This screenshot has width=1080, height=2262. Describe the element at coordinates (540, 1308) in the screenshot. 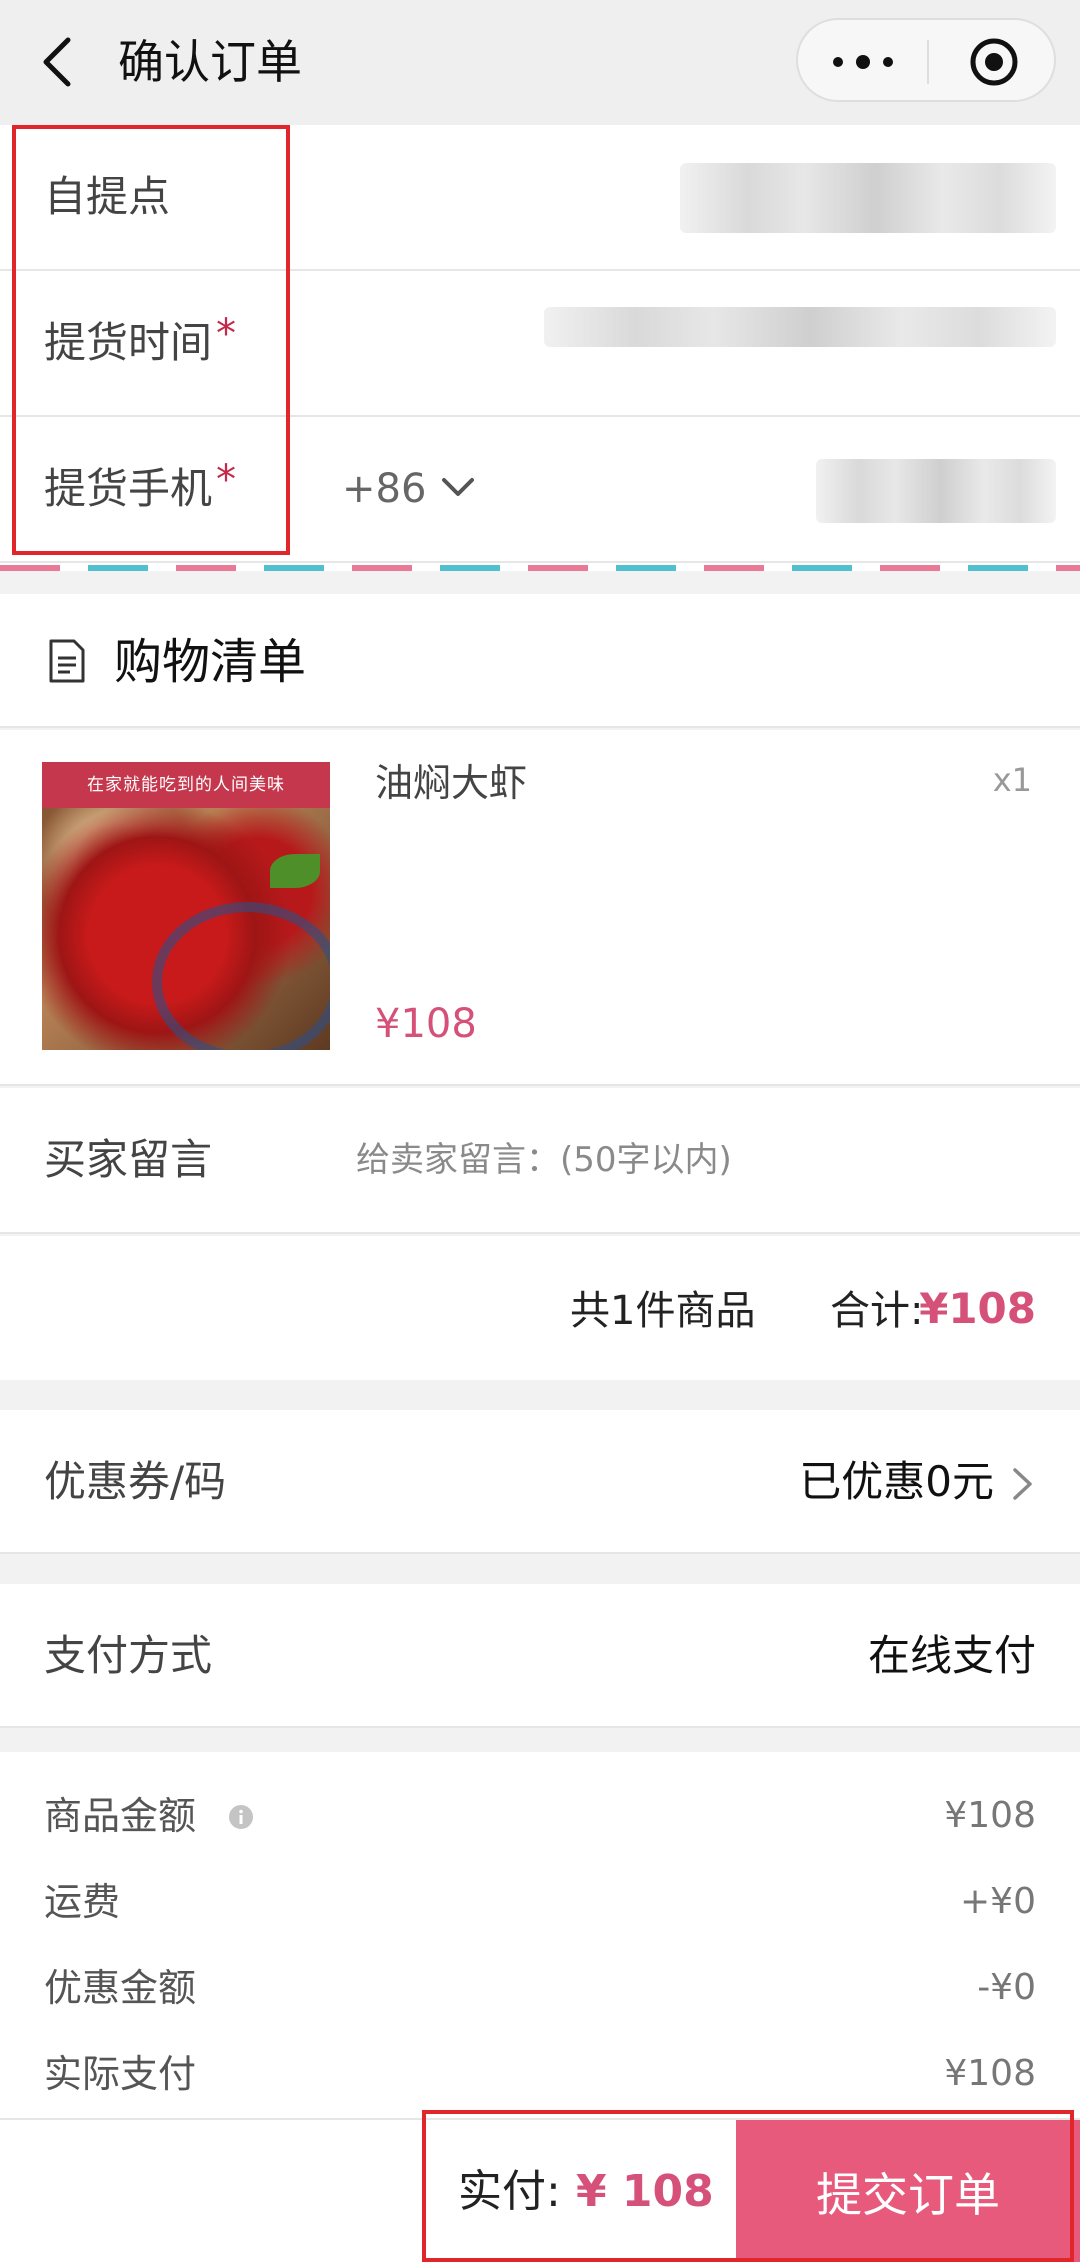

I see `order-total-row: 共1件商品 合计: ¥108` at that location.